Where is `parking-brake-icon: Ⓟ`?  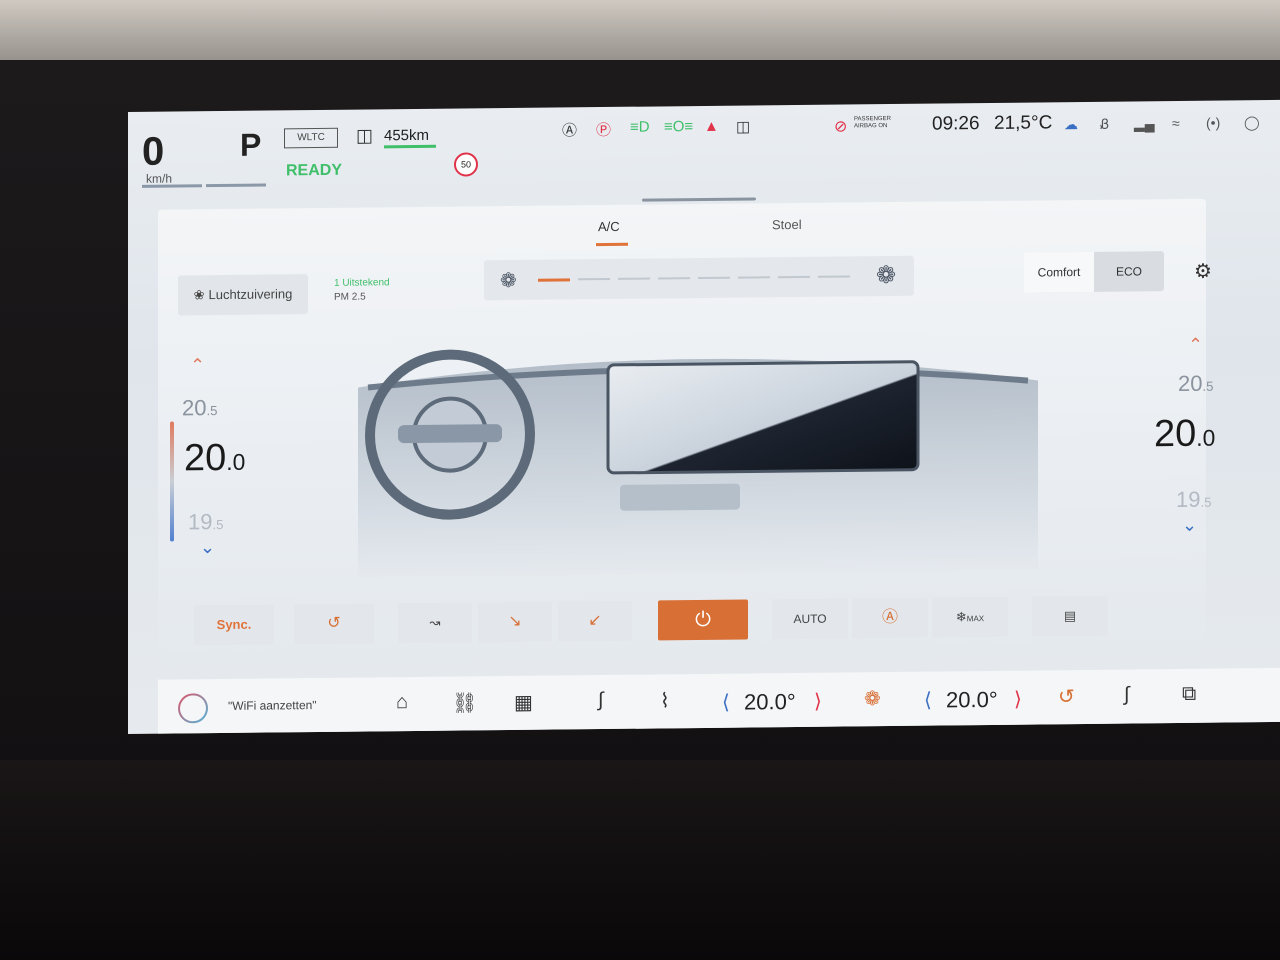
parking-brake-icon: Ⓟ is located at coordinates (604, 130).